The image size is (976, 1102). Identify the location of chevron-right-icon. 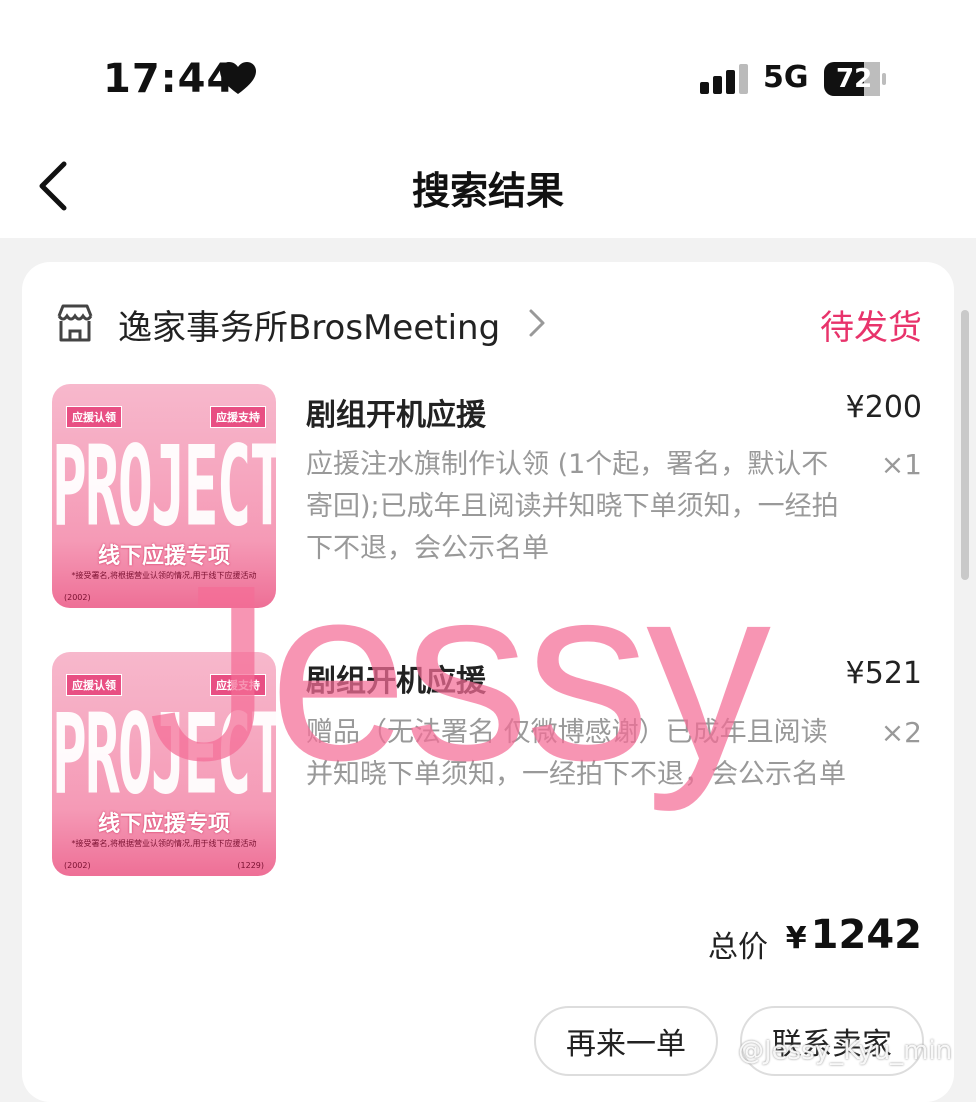
(537, 323).